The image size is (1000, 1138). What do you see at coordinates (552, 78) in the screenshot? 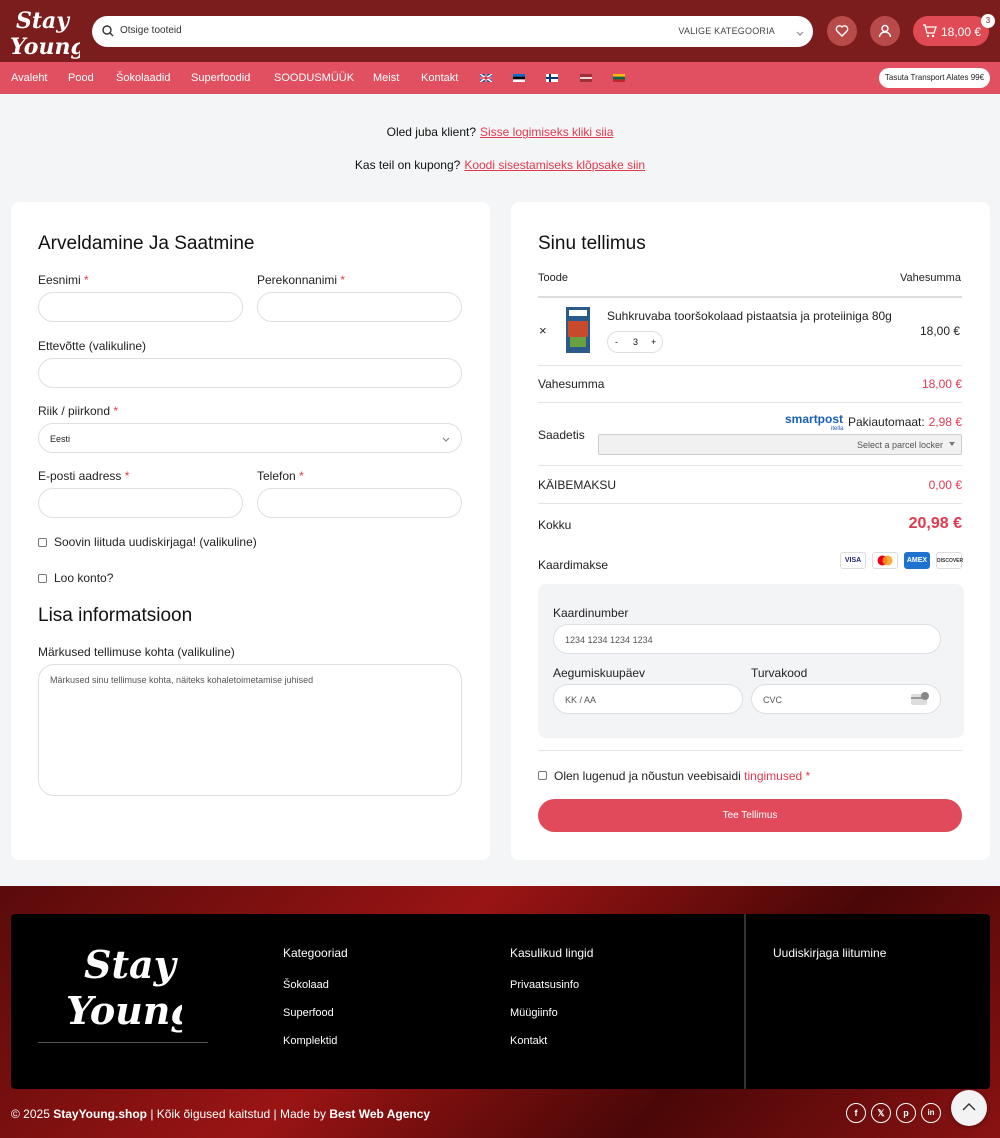
I see `finland-flag-icon` at bounding box center [552, 78].